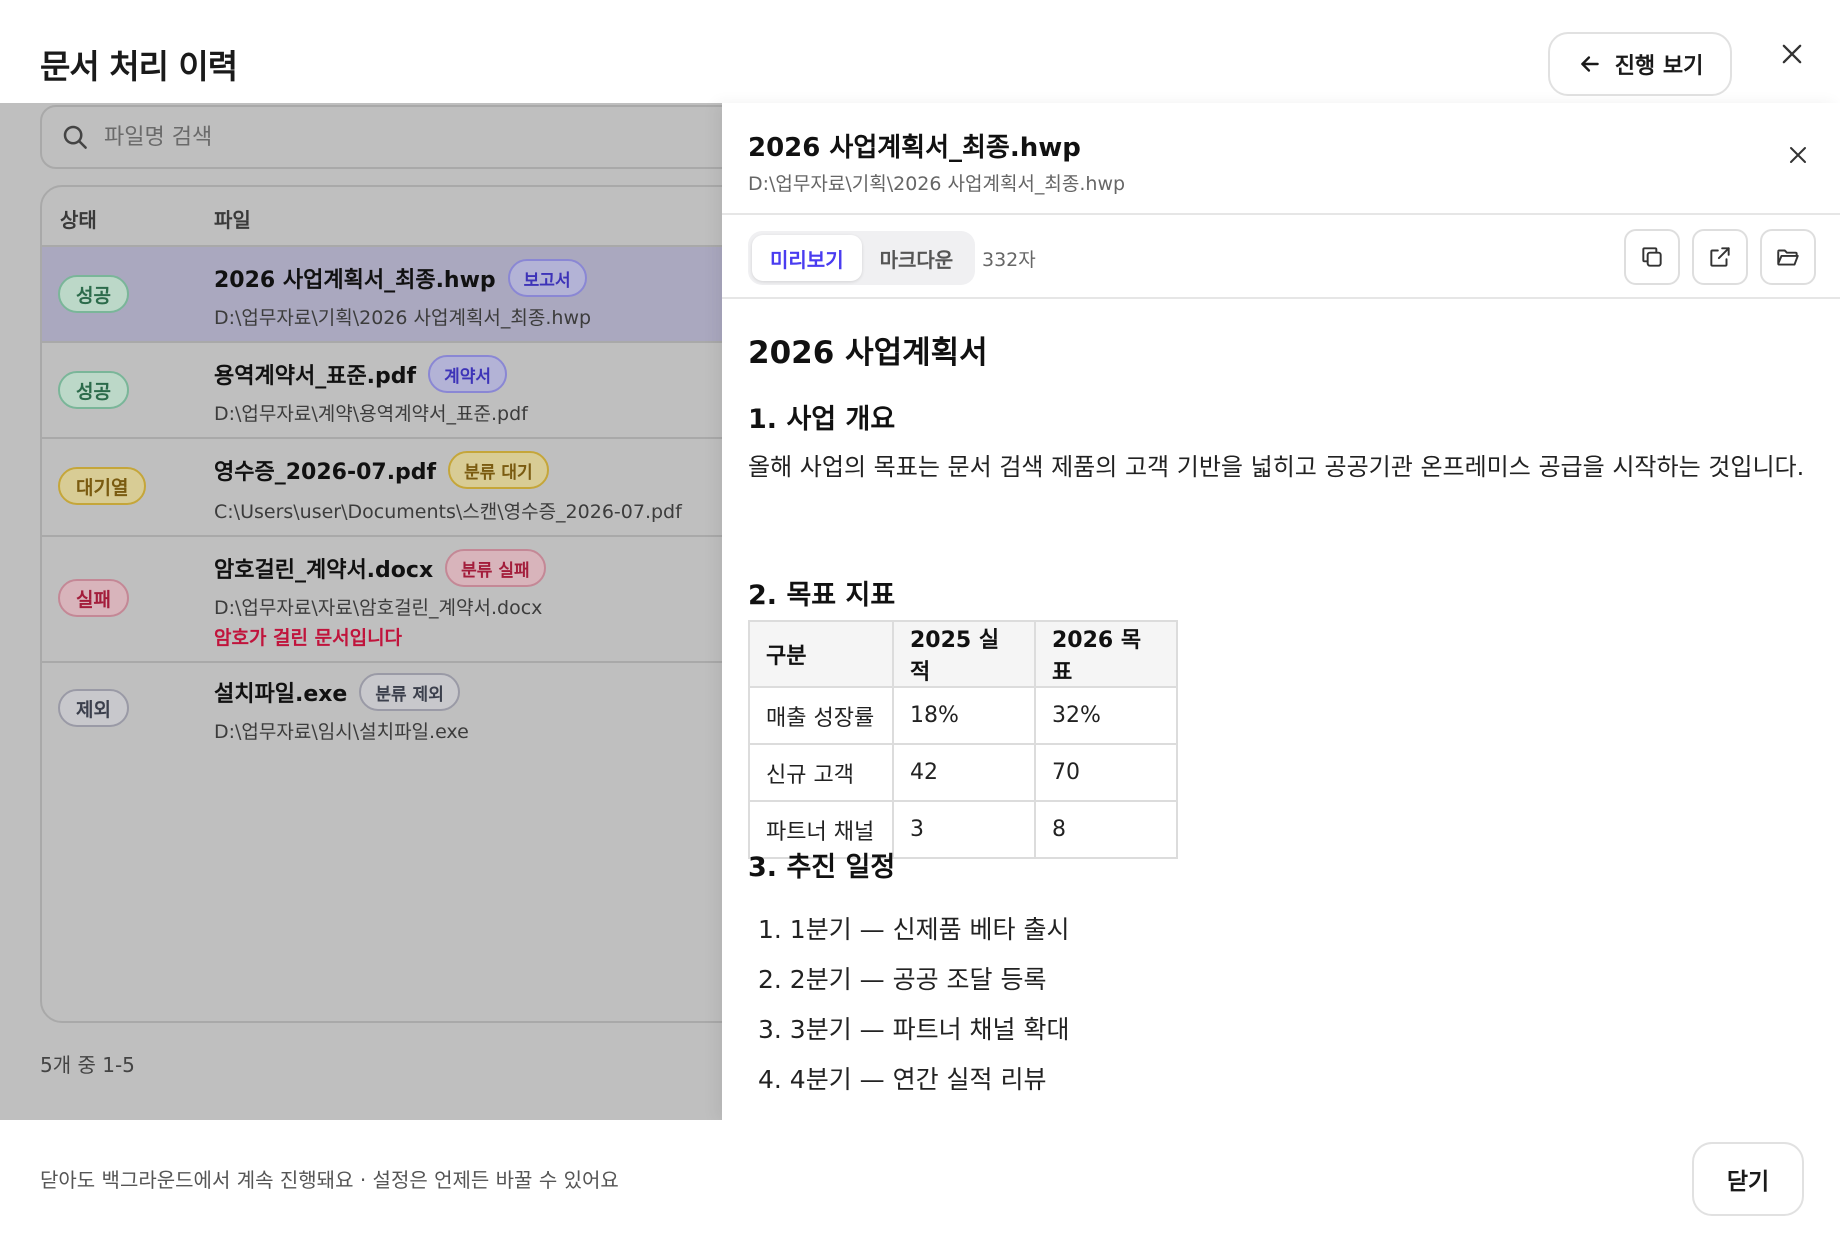 The height and width of the screenshot is (1240, 1840). What do you see at coordinates (914, 1029) in the screenshot?
I see `list-item: 3. 3분기 — 파트너 채널 확대` at bounding box center [914, 1029].